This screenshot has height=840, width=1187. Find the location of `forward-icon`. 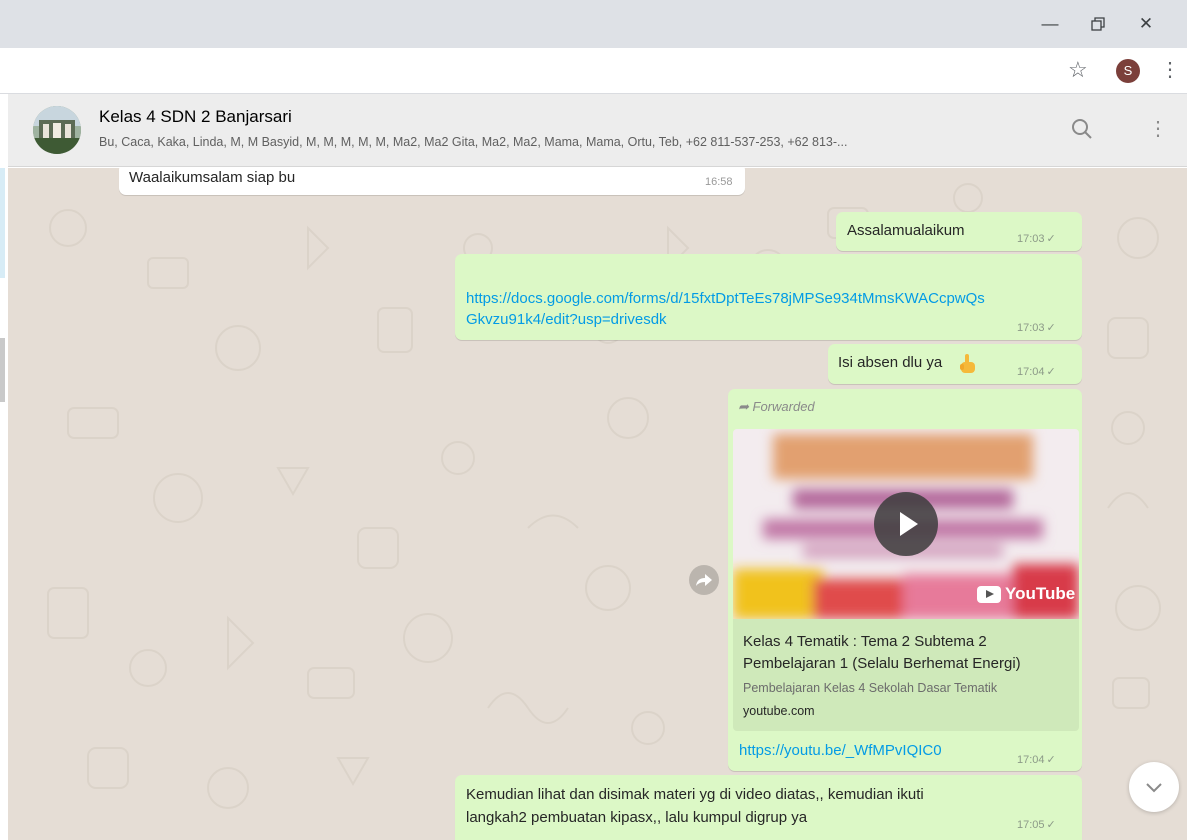

forward-icon is located at coordinates (704, 580).